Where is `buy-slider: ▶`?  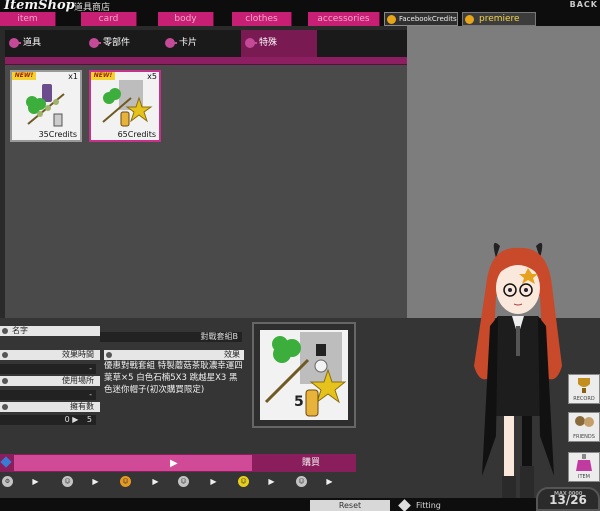 buy-slider: ▶ is located at coordinates (133, 463).